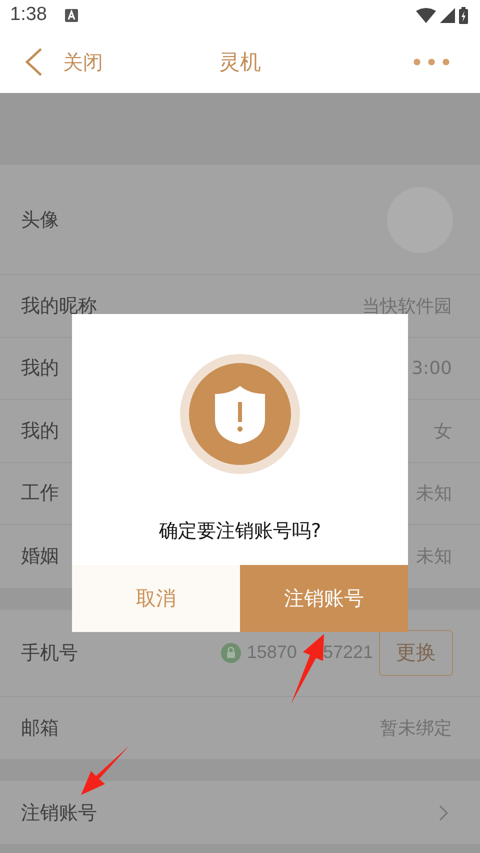 This screenshot has width=480, height=853. Describe the element at coordinates (59, 306) in the screenshot. I see `row-label: 我的昵称` at that location.